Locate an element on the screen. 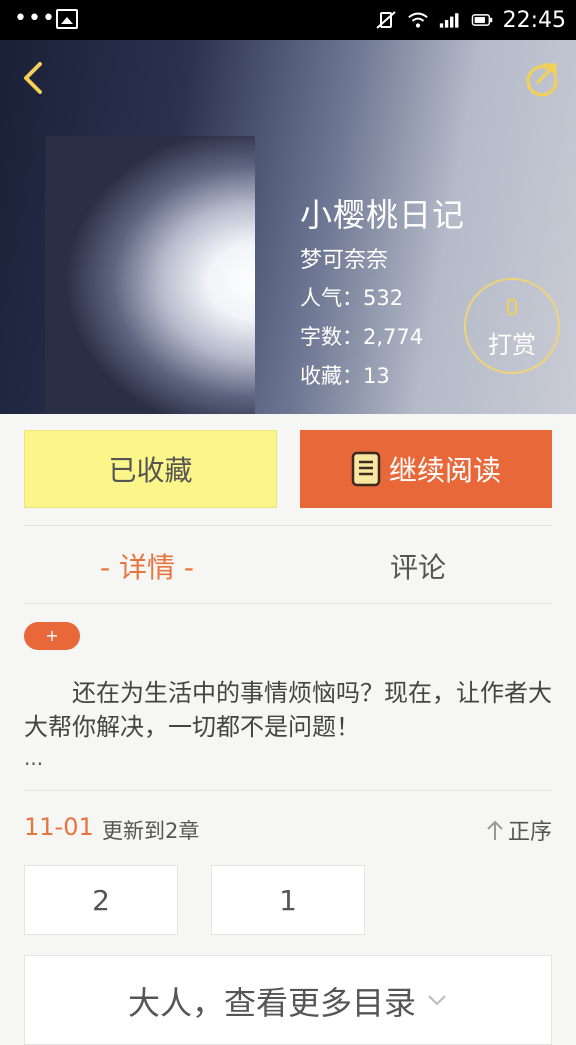  chapter-button: 1 is located at coordinates (288, 900).